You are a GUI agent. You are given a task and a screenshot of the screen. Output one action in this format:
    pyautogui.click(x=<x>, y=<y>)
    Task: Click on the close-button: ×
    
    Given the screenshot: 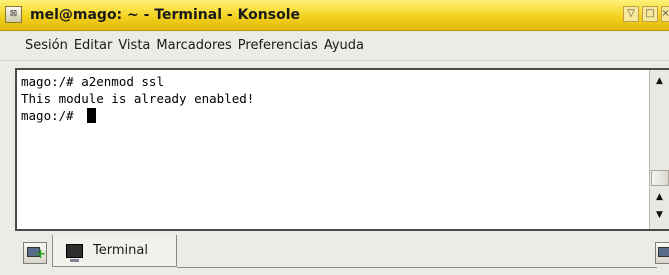 What is the action you would take?
    pyautogui.click(x=665, y=14)
    